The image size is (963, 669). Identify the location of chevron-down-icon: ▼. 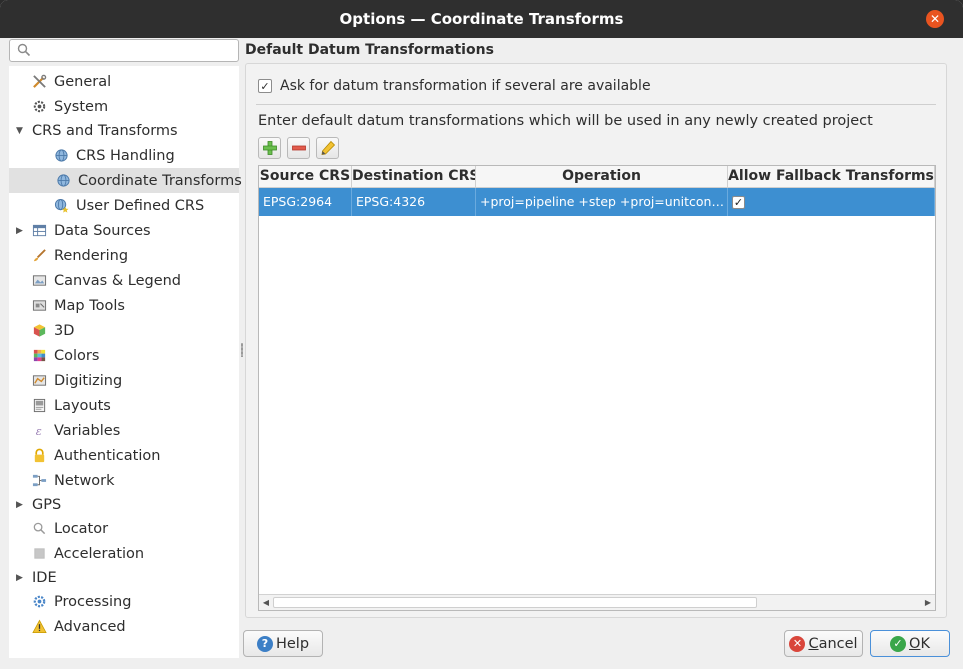
(20, 131).